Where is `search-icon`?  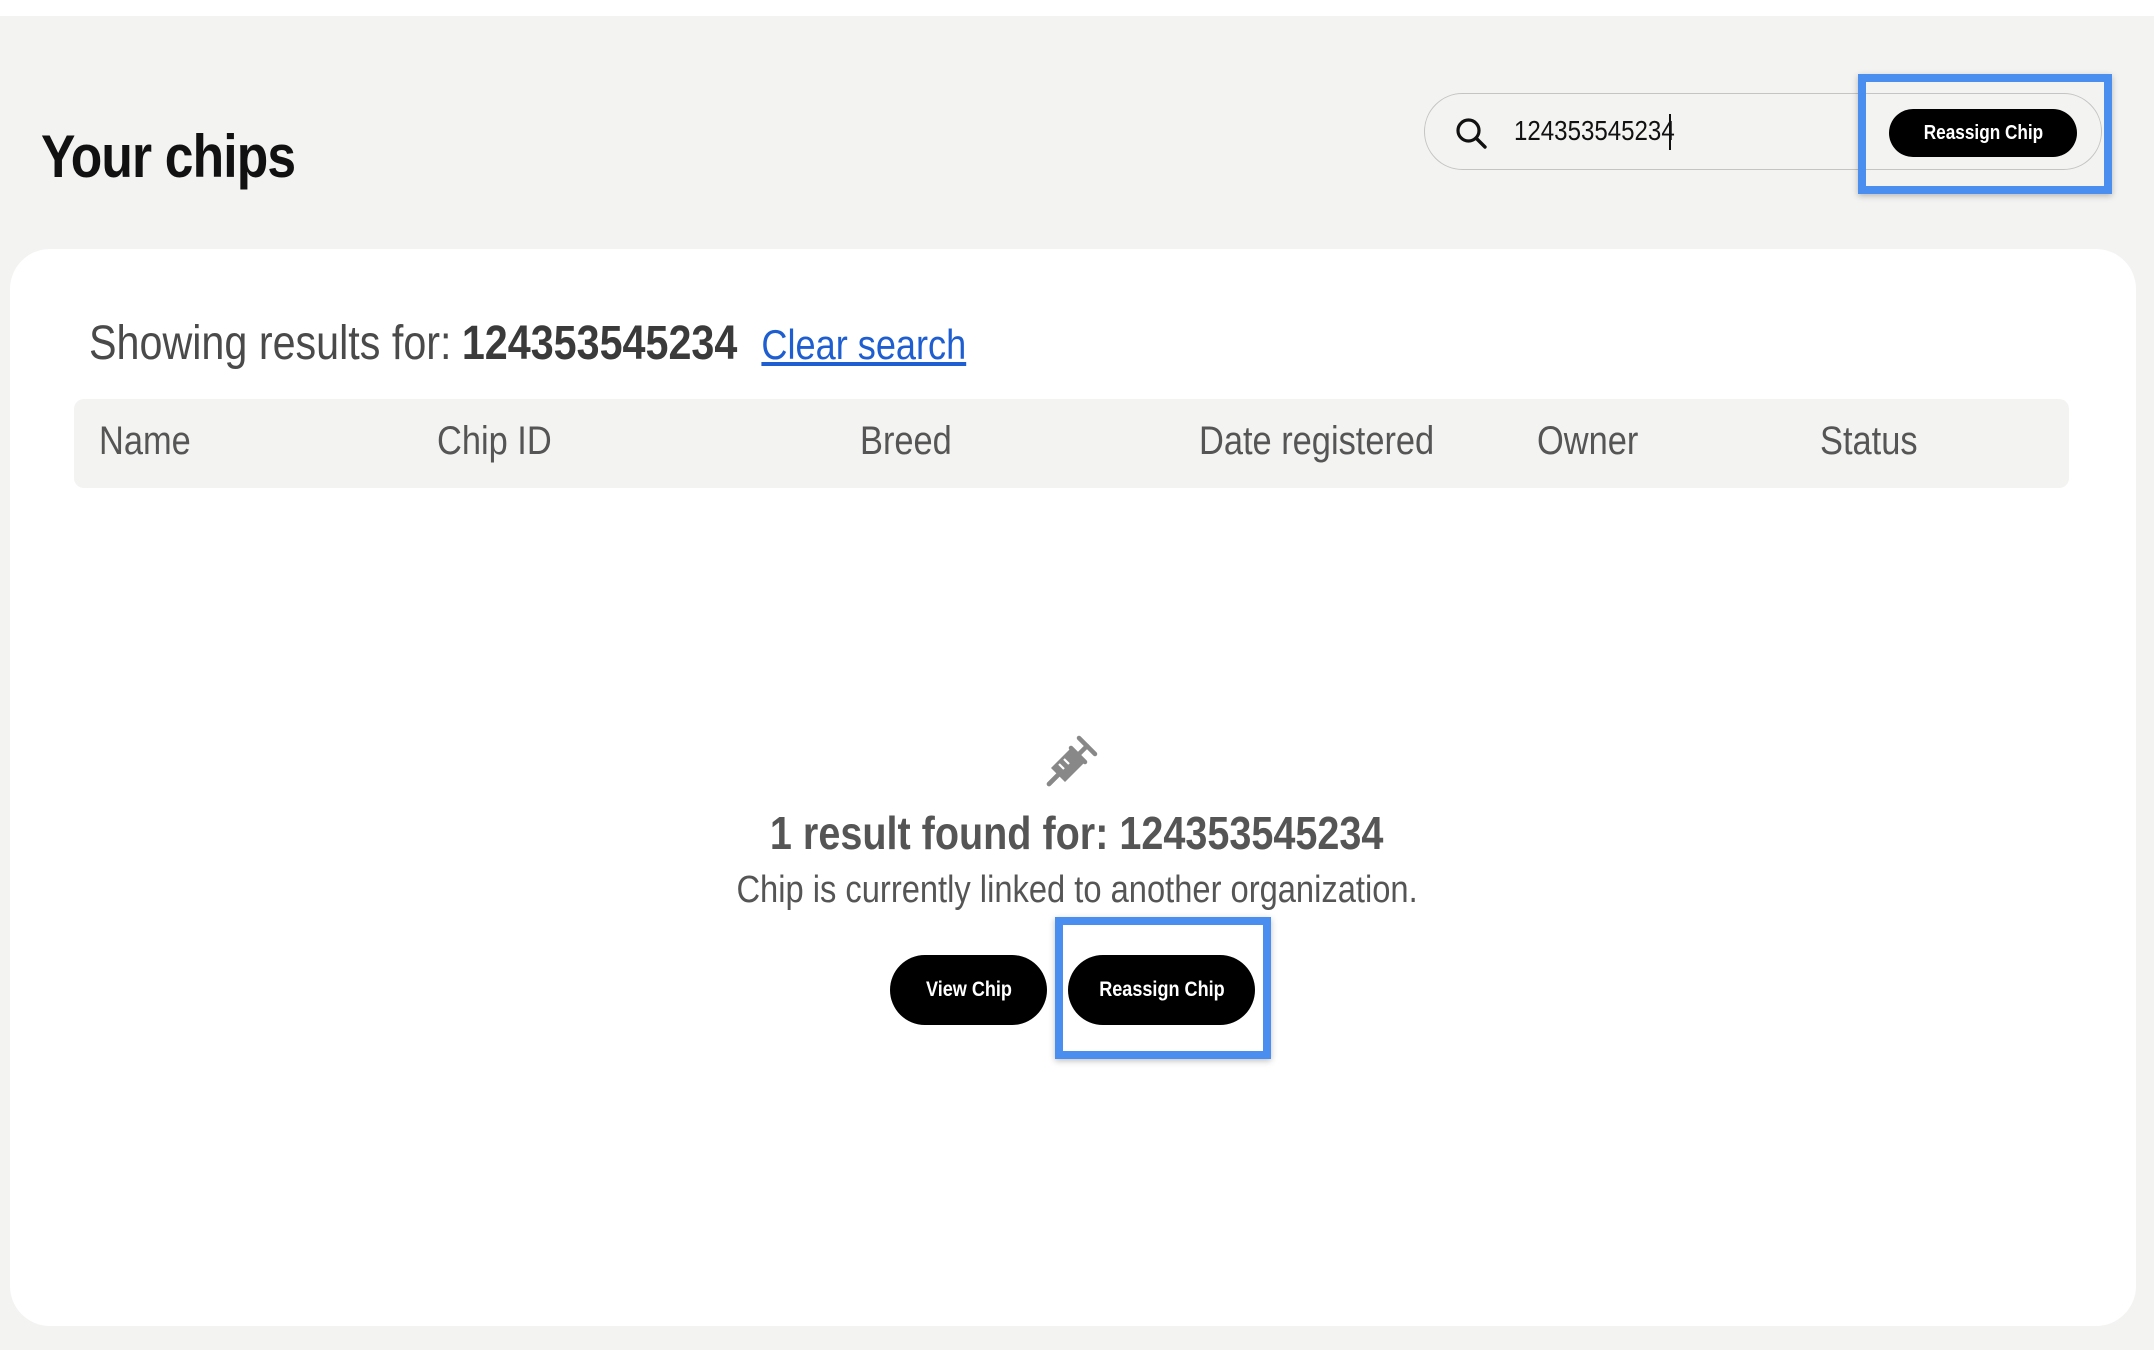 search-icon is located at coordinates (1471, 133).